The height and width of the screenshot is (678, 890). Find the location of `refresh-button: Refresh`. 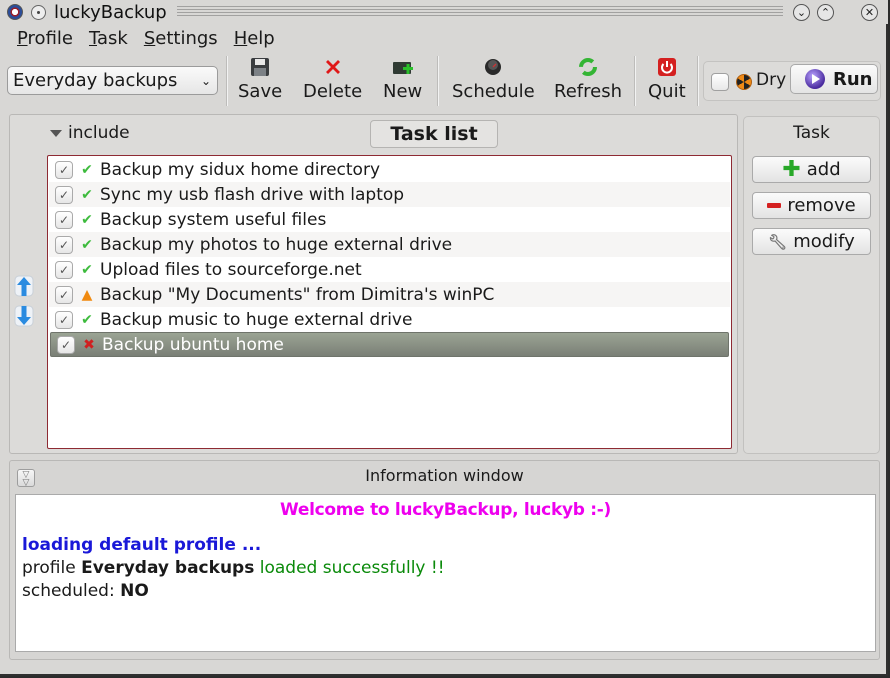

refresh-button: Refresh is located at coordinates (588, 81).